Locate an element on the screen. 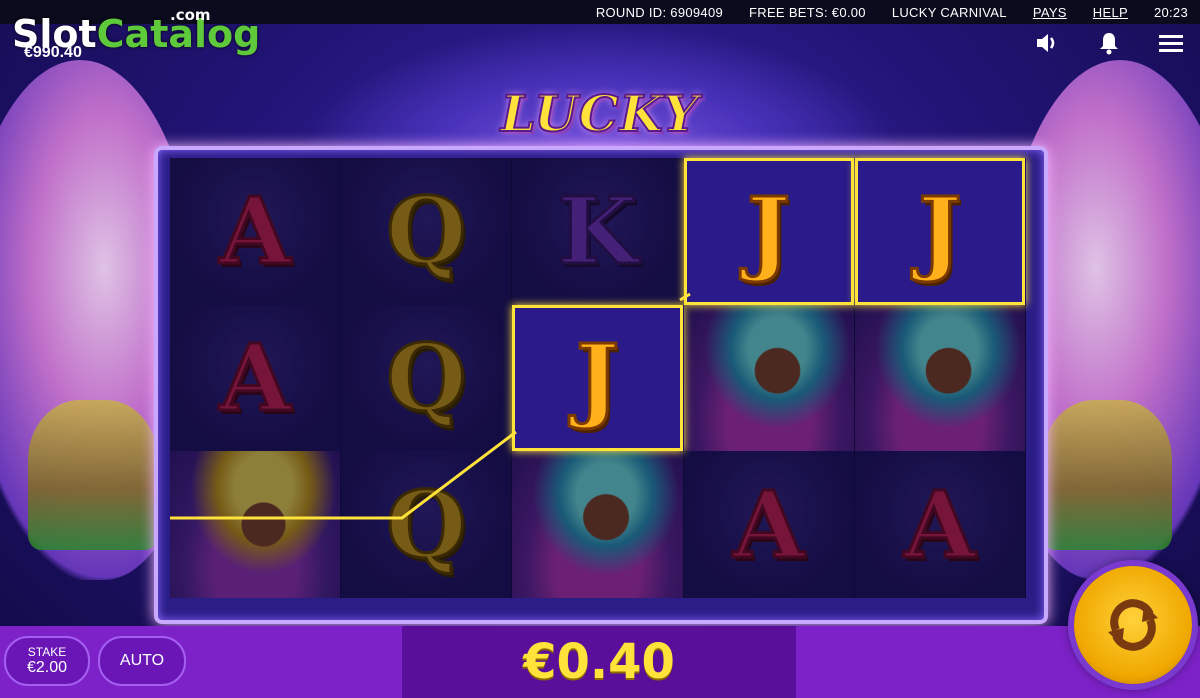  stake-label: STAKE is located at coordinates (47, 652).